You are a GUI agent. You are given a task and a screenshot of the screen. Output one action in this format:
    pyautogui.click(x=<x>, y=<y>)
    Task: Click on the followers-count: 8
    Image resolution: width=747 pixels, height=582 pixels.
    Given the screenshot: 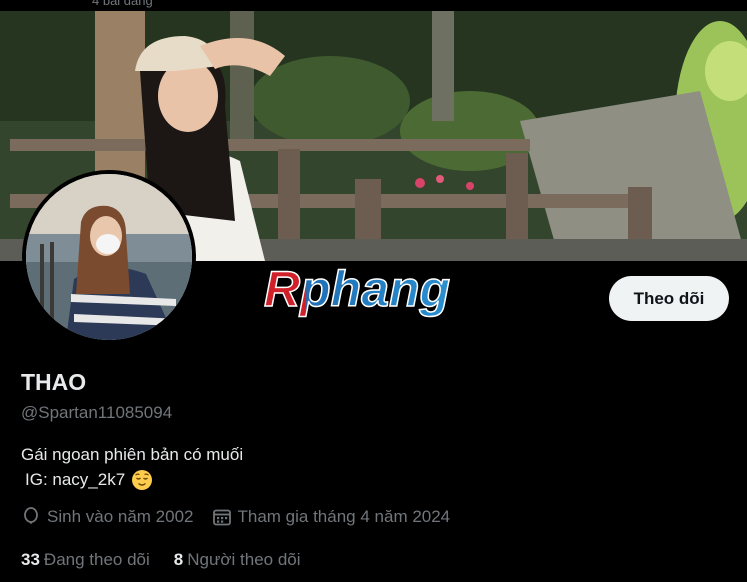 What is the action you would take?
    pyautogui.click(x=178, y=559)
    